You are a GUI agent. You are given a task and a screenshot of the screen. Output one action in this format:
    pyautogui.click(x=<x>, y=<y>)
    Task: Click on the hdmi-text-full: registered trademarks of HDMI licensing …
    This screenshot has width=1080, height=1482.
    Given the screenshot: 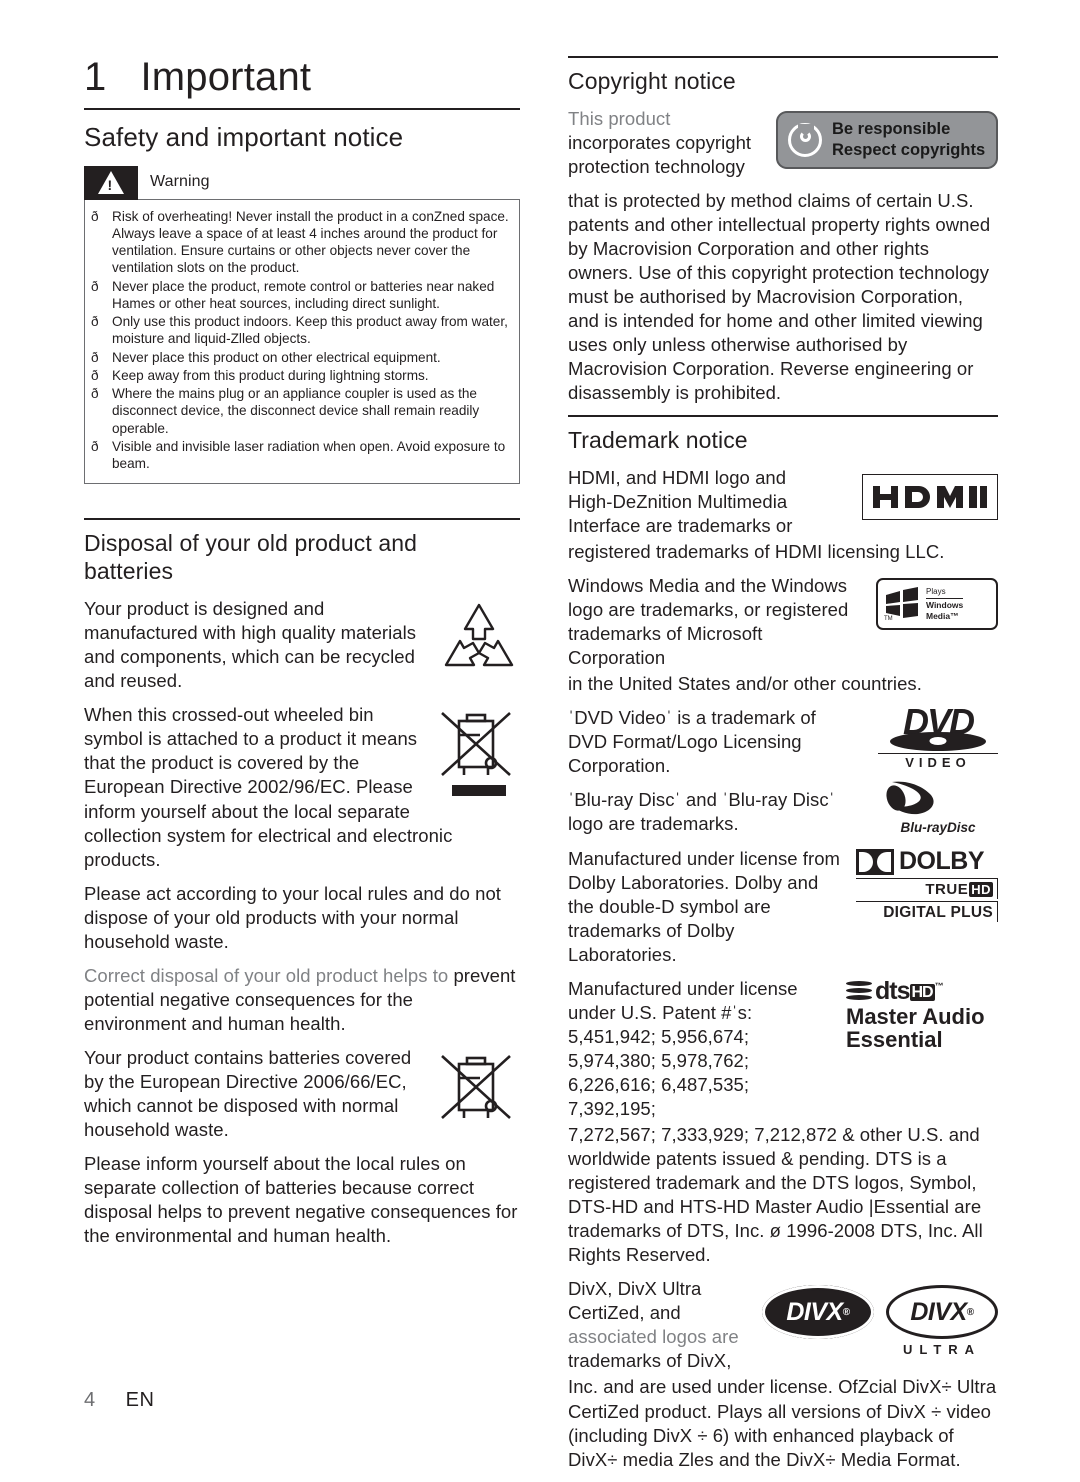 What is the action you would take?
    pyautogui.click(x=756, y=551)
    